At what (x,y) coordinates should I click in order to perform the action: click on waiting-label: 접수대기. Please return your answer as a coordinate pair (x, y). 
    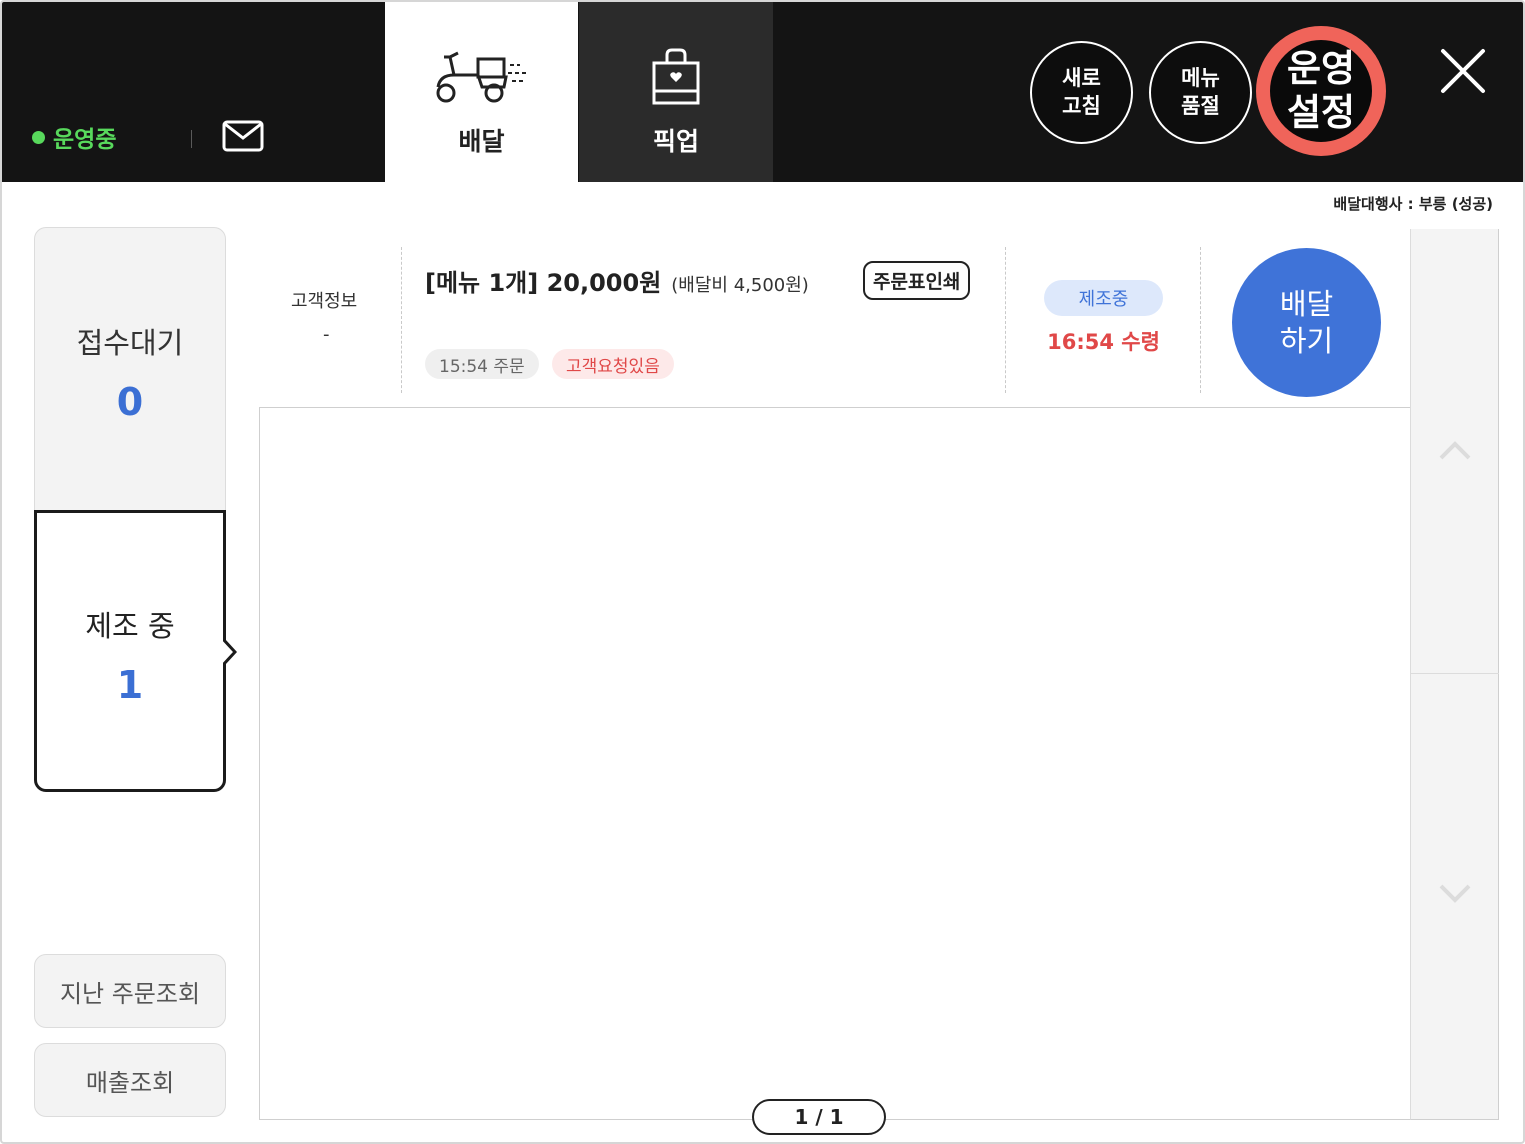
    Looking at the image, I should click on (130, 343).